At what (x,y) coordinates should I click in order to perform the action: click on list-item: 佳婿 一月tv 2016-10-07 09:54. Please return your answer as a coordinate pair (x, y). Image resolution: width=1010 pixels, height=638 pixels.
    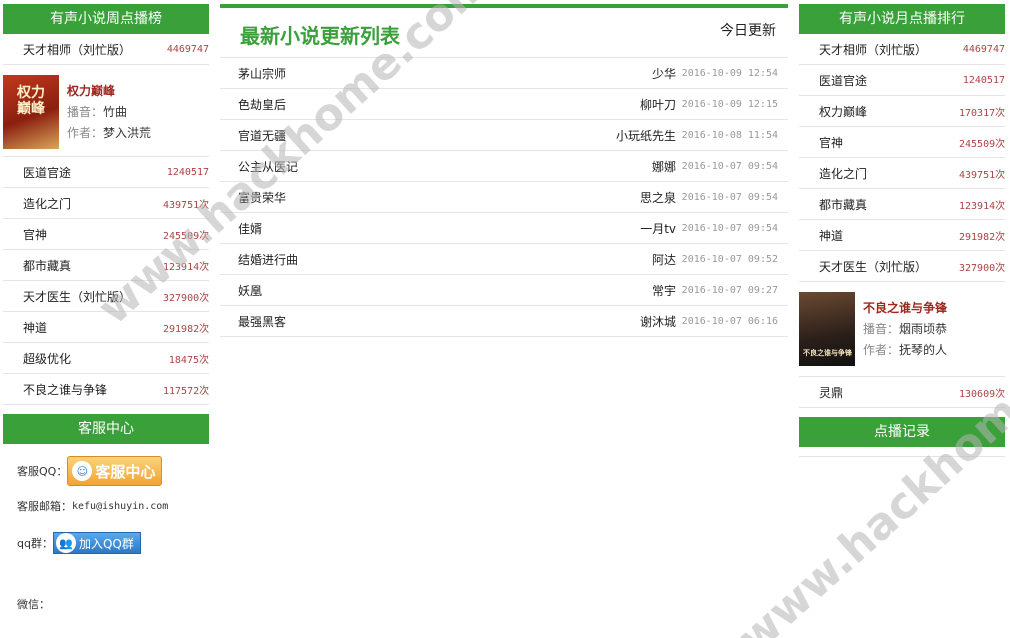
    Looking at the image, I should click on (504, 228).